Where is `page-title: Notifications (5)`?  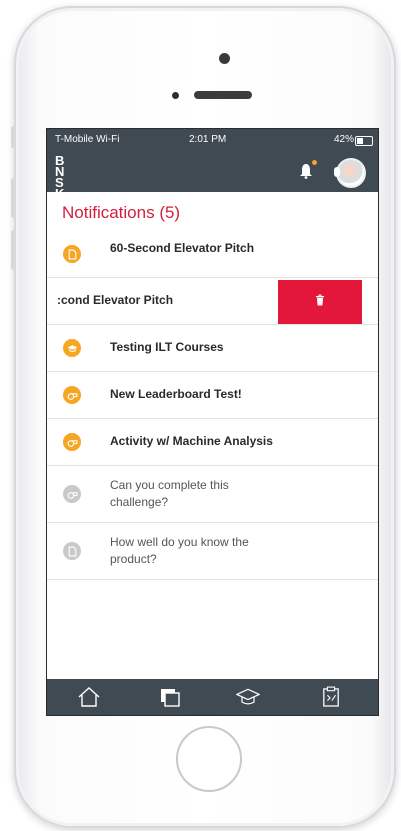
page-title: Notifications (5) is located at coordinates (121, 212).